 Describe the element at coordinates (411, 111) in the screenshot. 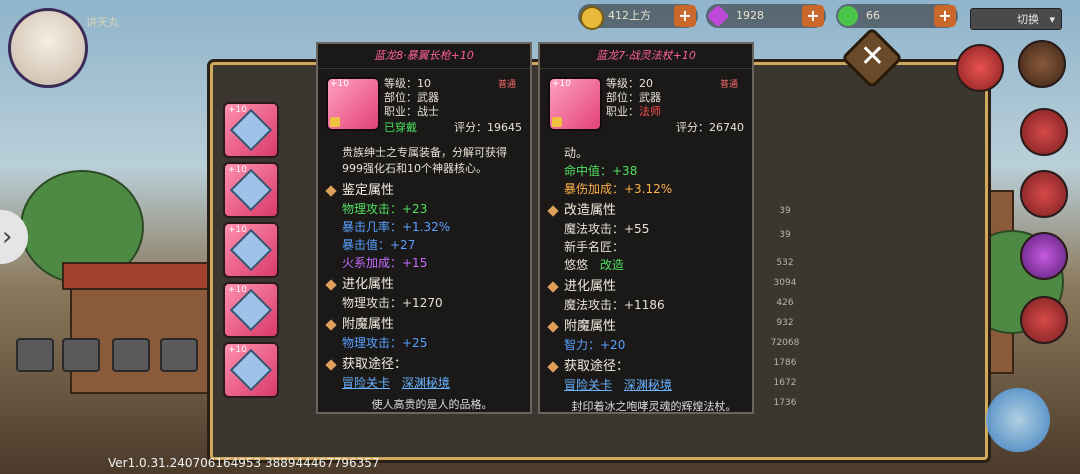

I see `item-job: 职业：战士` at that location.